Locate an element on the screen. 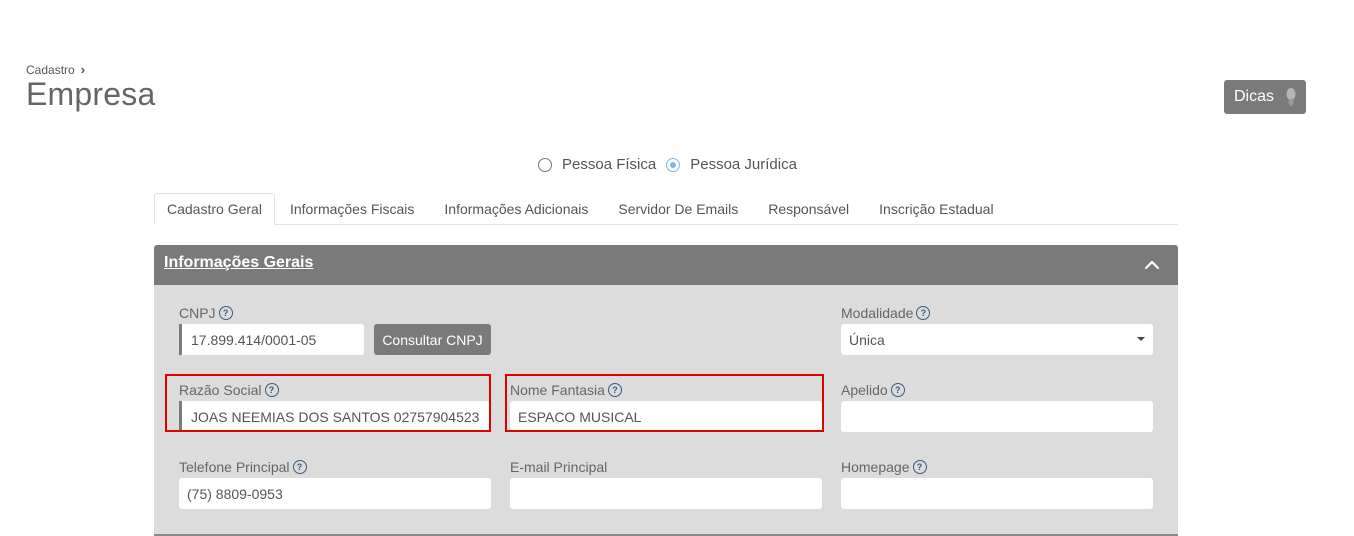 The width and height of the screenshot is (1354, 536). radio-pessoa-fisica-label: Pessoa Física is located at coordinates (609, 164).